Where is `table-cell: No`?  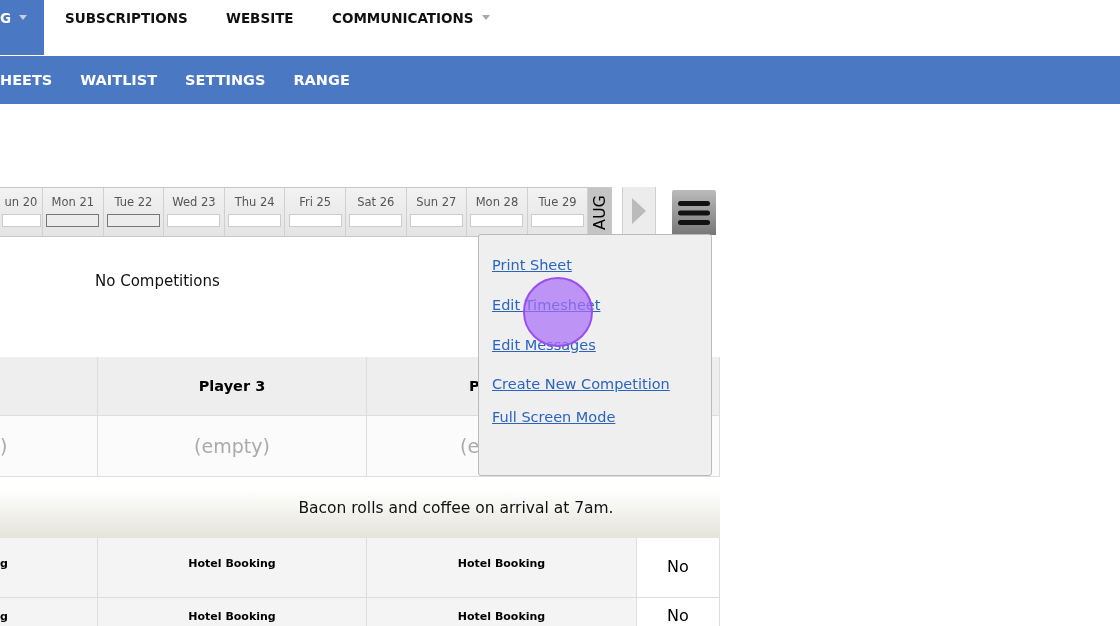
table-cell: No is located at coordinates (678, 568).